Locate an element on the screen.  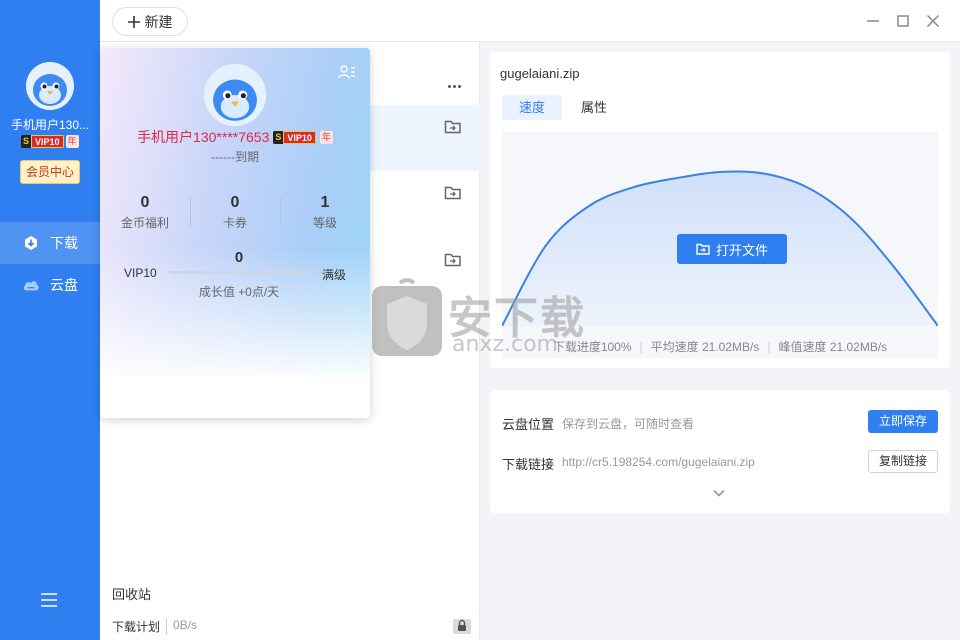
avg-speed-text: 平均速度 21.02MB/s is located at coordinates (705, 347).